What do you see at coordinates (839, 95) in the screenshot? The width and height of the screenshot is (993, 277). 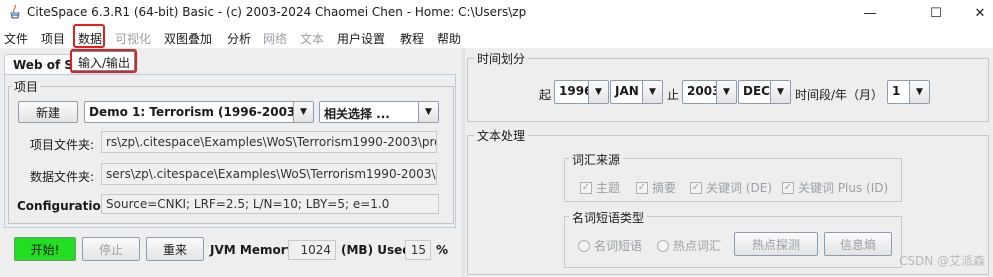 I see `years-per-slice-label: 时间段/年（月）` at bounding box center [839, 95].